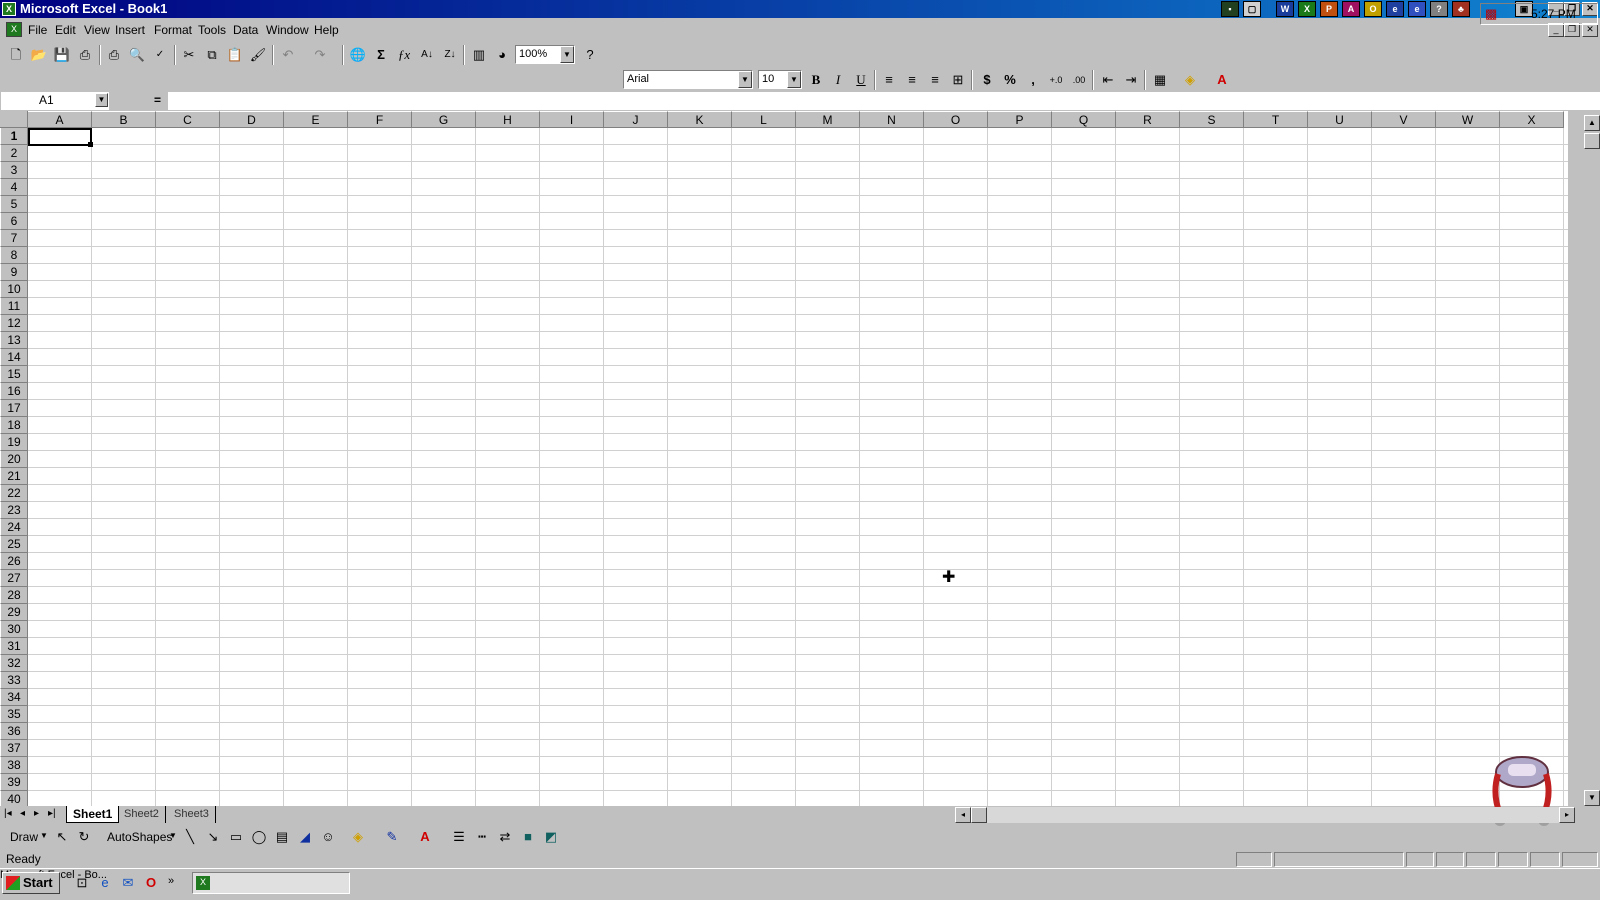 The image size is (1600, 900). Describe the element at coordinates (505, 837) in the screenshot. I see `arrow-style-icon: ⇄` at that location.